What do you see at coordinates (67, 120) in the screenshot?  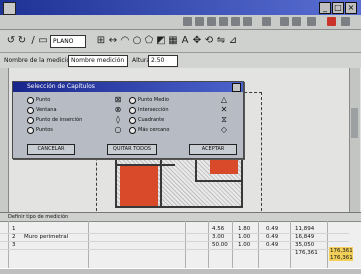 I see `option-punto-insercion: Punto de inserción` at bounding box center [67, 120].